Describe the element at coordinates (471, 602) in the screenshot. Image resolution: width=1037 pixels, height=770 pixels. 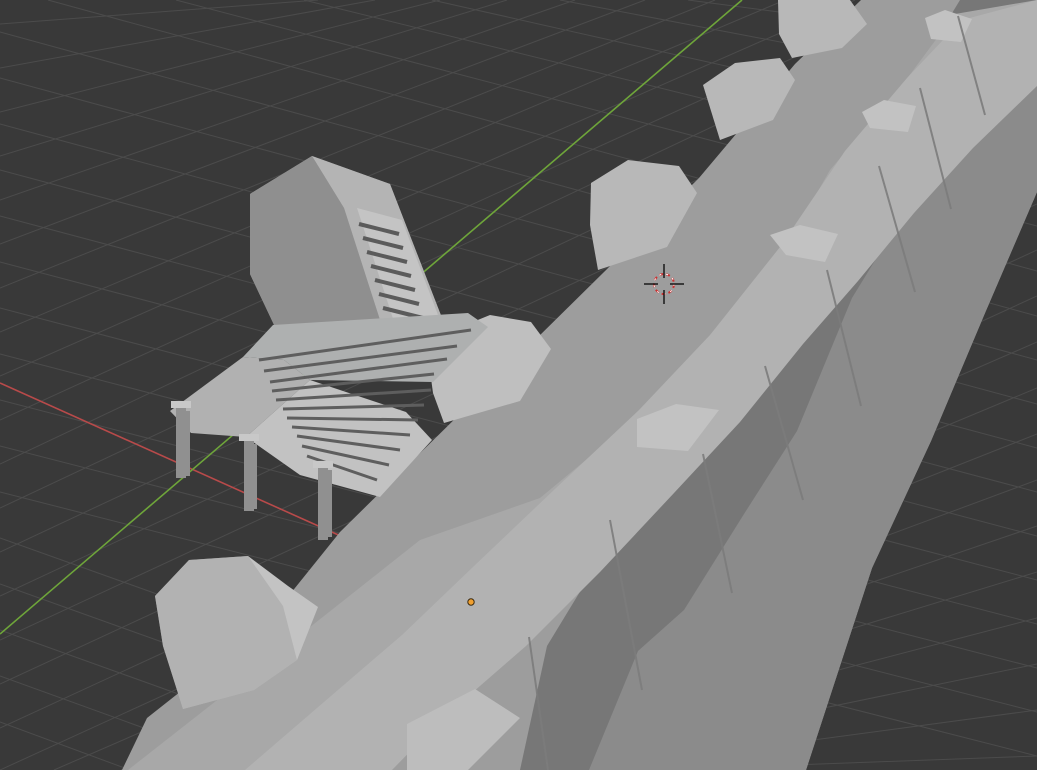
I see `object-origin-dot-icon` at that location.